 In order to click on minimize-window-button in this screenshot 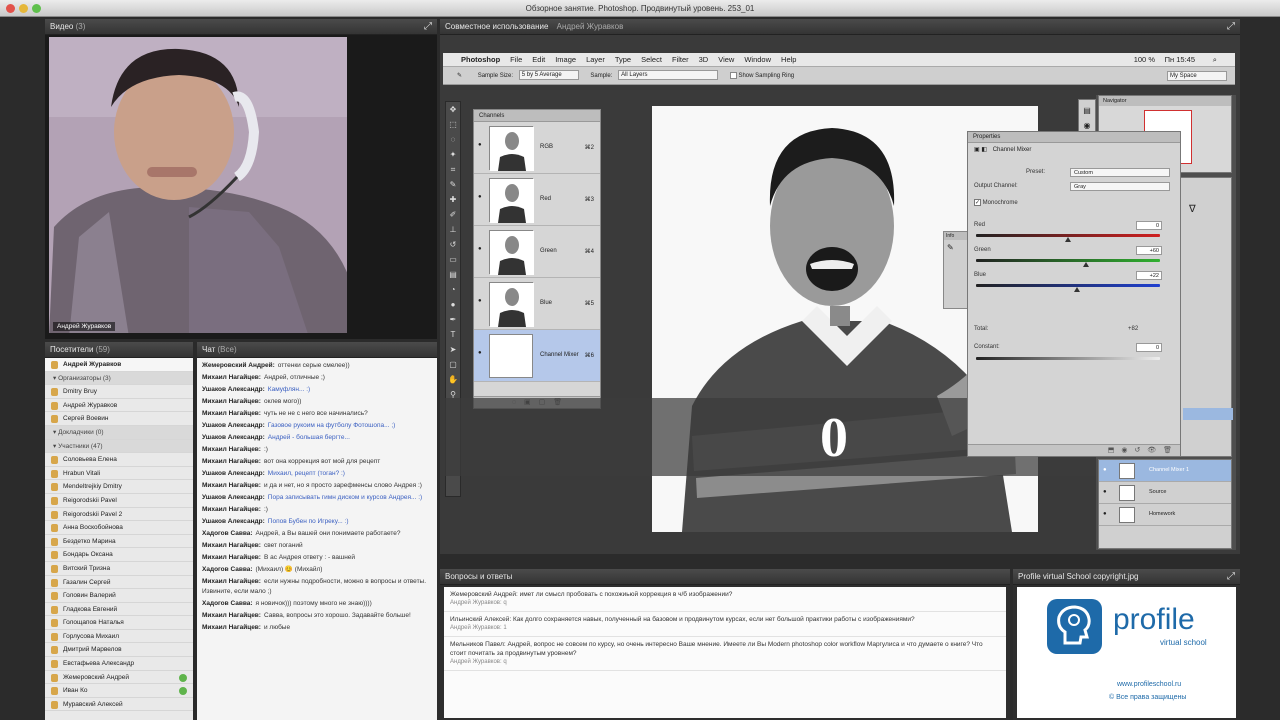, I will do `click(23, 8)`.